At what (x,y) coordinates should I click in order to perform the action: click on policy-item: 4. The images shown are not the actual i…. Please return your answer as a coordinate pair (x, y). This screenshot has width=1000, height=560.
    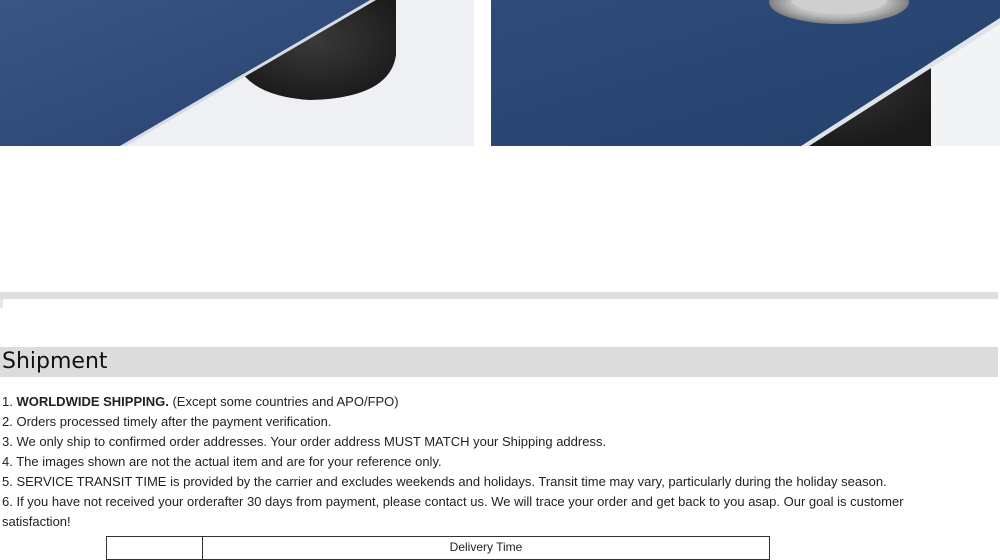
    Looking at the image, I should click on (482, 462).